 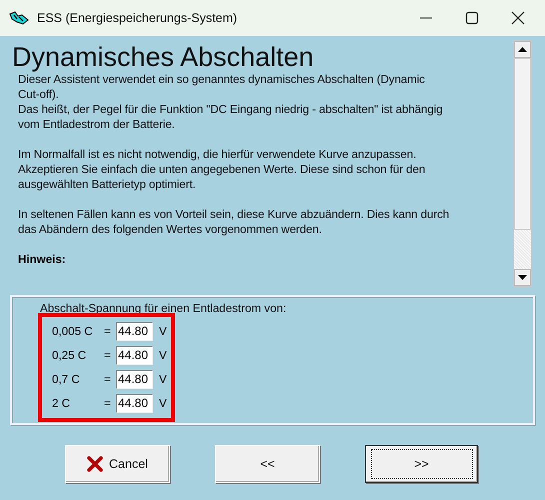 What do you see at coordinates (518, 18) in the screenshot?
I see `close-icon` at bounding box center [518, 18].